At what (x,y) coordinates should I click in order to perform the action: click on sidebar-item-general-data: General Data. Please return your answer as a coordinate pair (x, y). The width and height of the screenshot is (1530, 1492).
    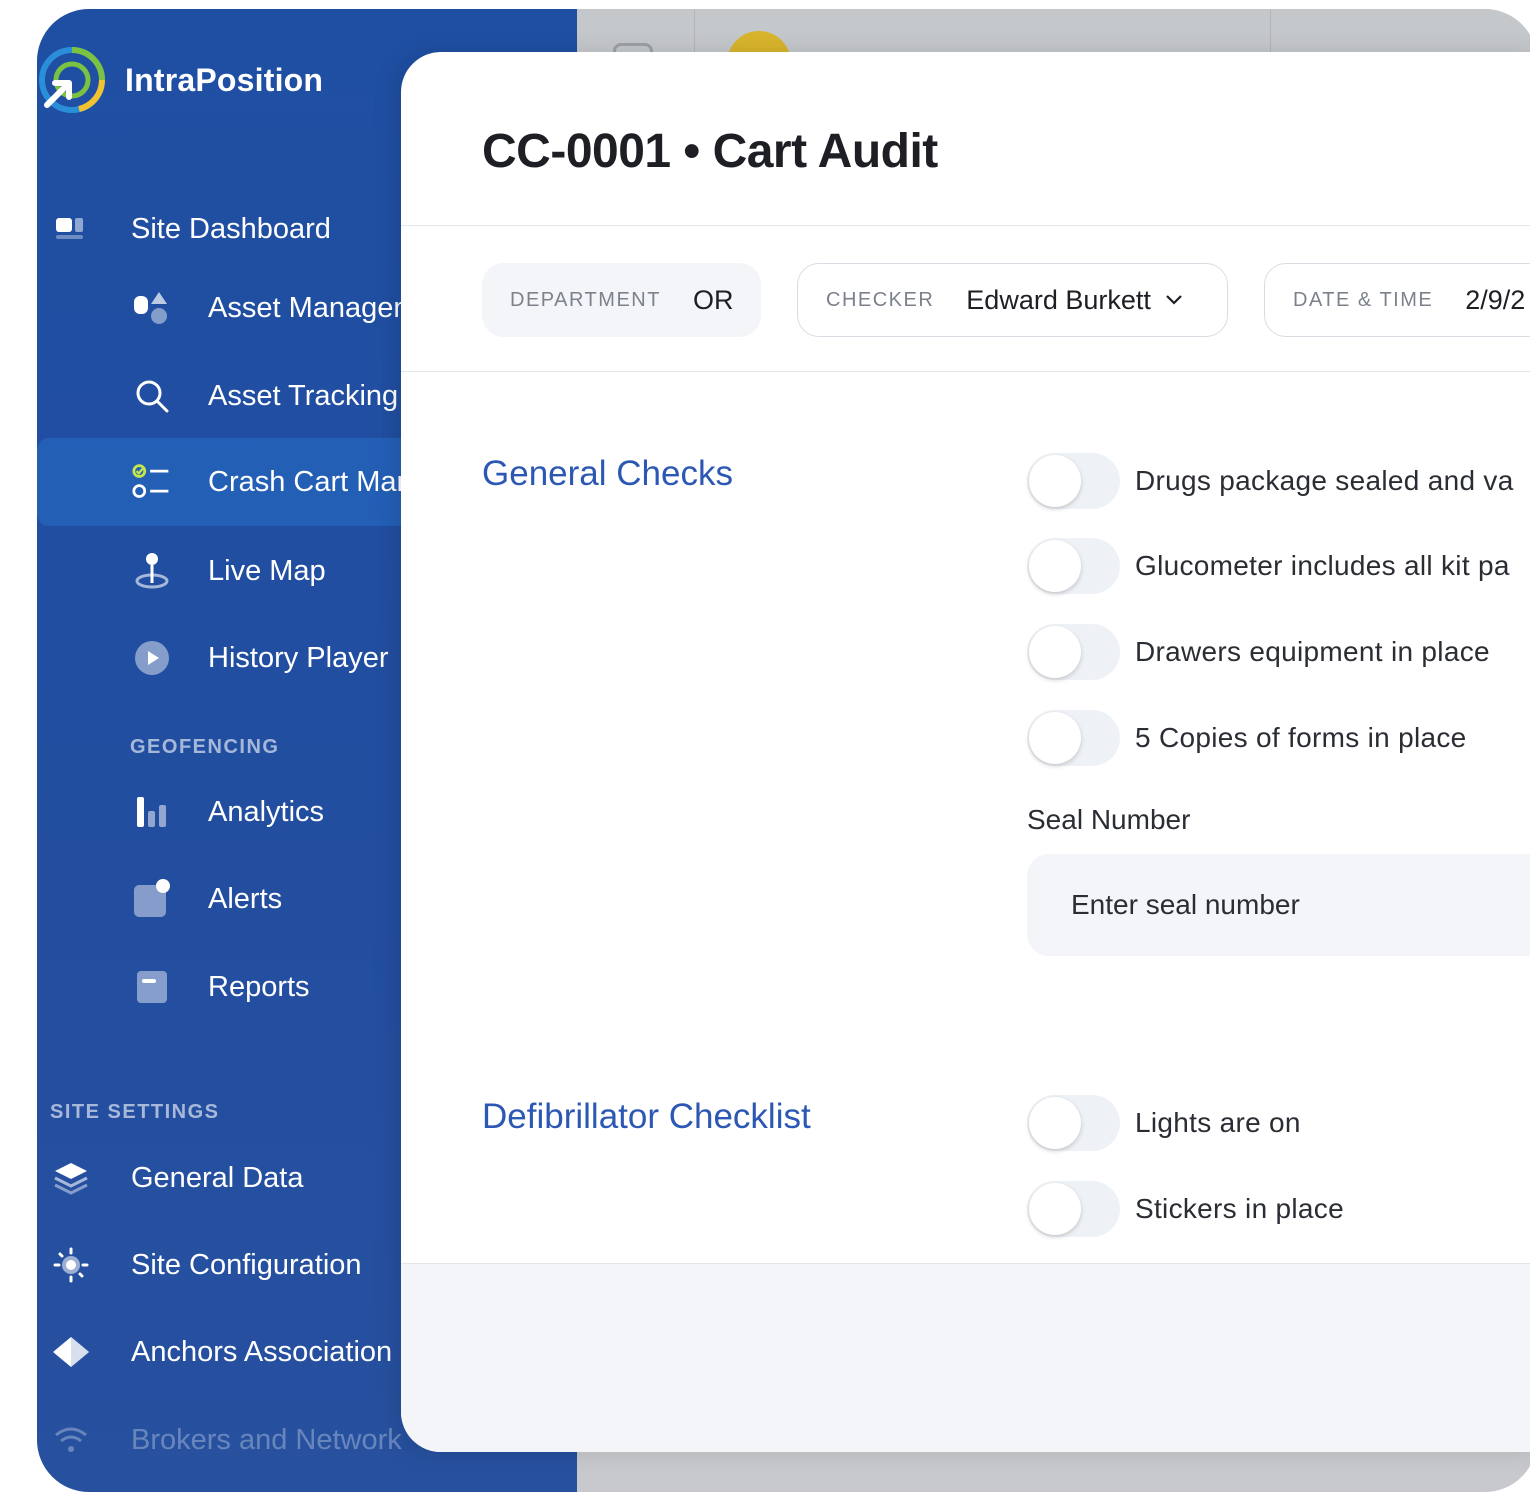
    Looking at the image, I should click on (177, 1178).